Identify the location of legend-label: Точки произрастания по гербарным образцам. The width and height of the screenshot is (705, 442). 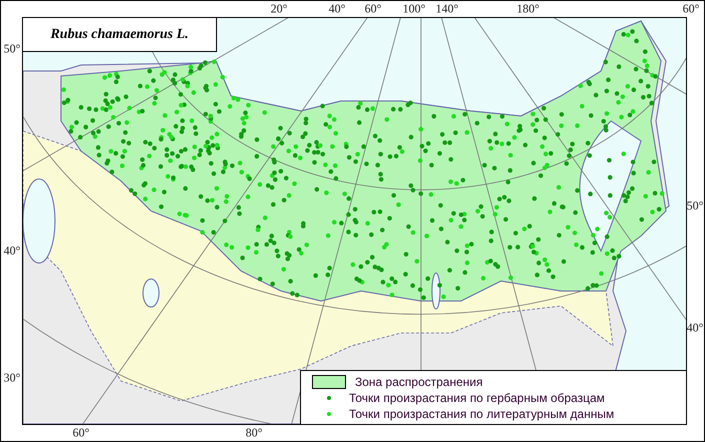
(477, 398).